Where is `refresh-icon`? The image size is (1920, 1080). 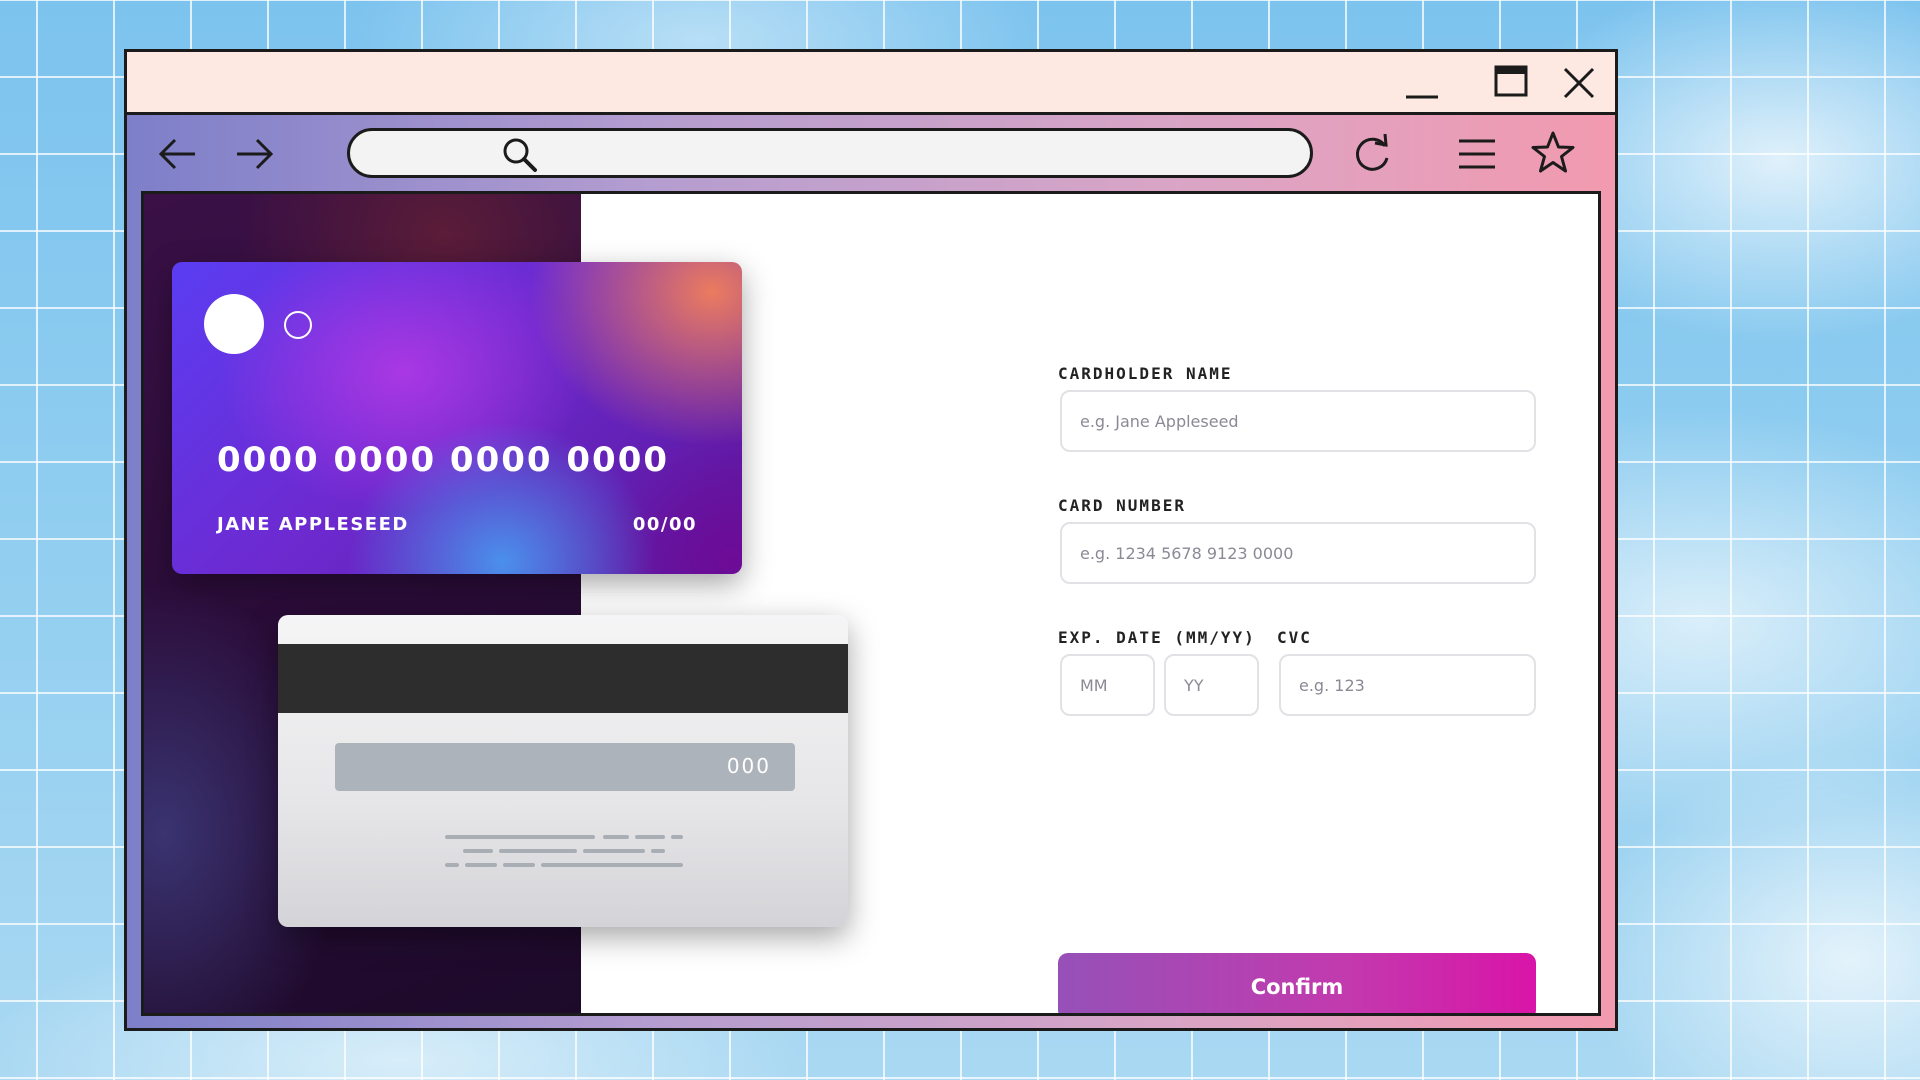 refresh-icon is located at coordinates (1372, 152).